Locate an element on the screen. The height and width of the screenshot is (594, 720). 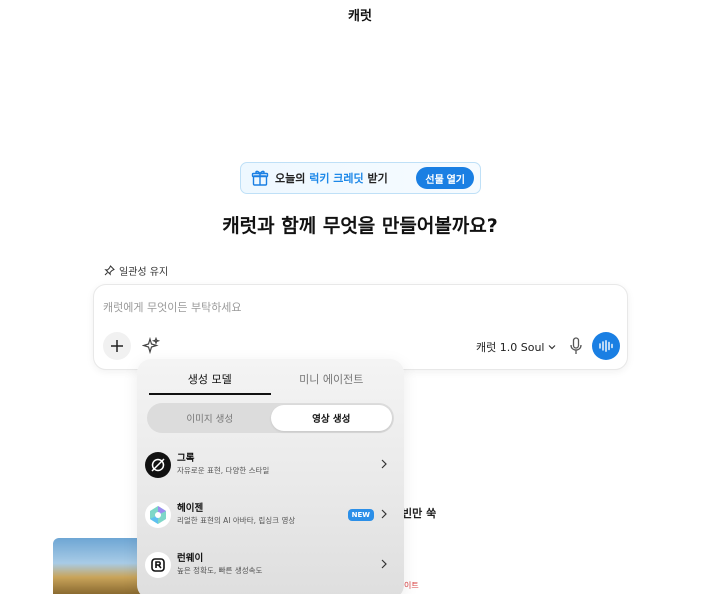
popup-tabs: 생성 모델 미니 에이전트 is located at coordinates (270, 377).